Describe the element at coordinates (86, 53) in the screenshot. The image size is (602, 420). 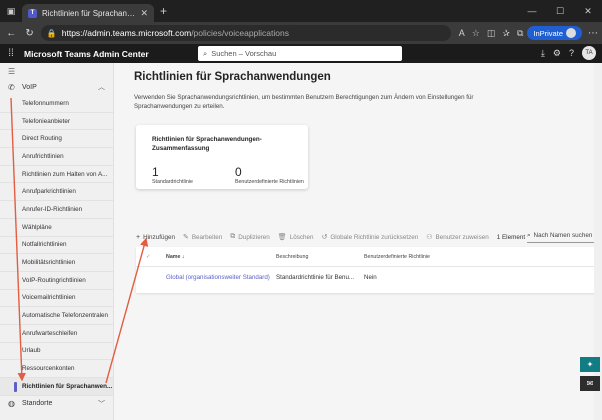
I see `app-name: Microsoft Teams Admin Center` at that location.